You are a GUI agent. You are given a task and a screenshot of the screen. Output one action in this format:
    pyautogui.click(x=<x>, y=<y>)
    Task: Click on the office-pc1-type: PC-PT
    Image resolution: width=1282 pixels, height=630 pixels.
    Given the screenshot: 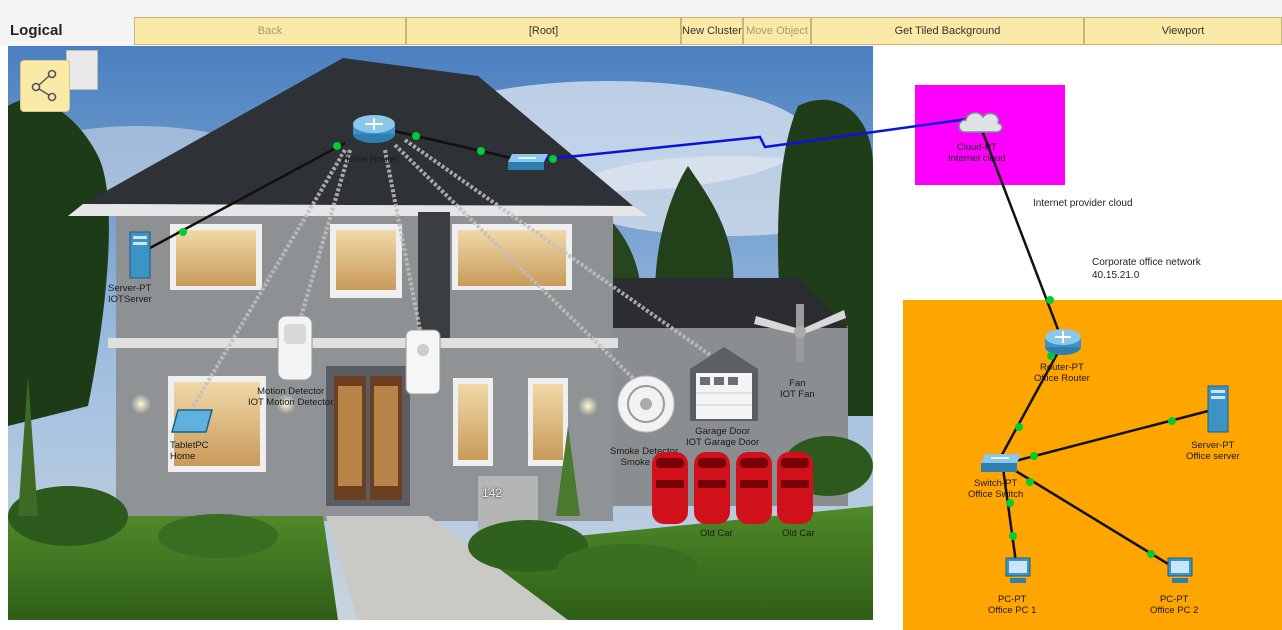 What is the action you would take?
    pyautogui.click(x=1012, y=599)
    